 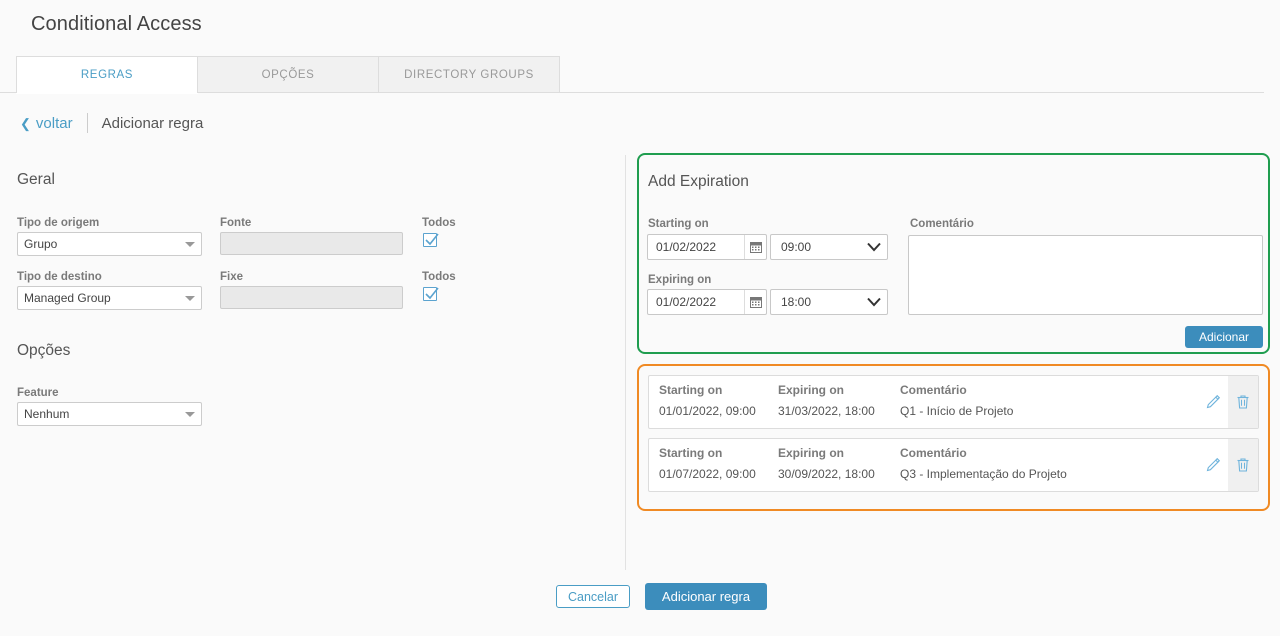 What do you see at coordinates (54, 123) in the screenshot?
I see `back-link-label: voltar` at bounding box center [54, 123].